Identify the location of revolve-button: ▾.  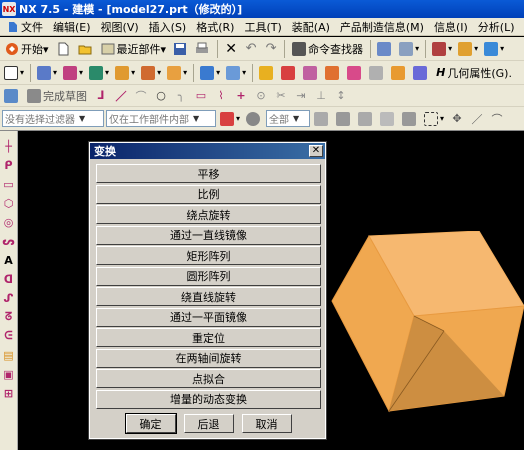
(151, 72).